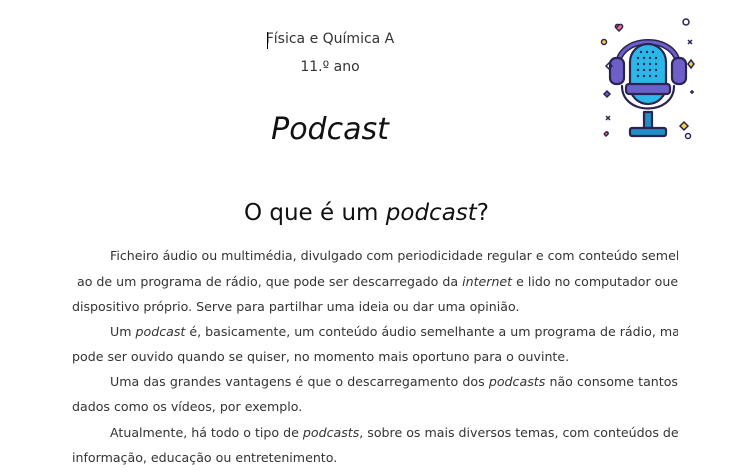  Describe the element at coordinates (330, 39) in the screenshot. I see `subject-header: Física e Química A` at that location.